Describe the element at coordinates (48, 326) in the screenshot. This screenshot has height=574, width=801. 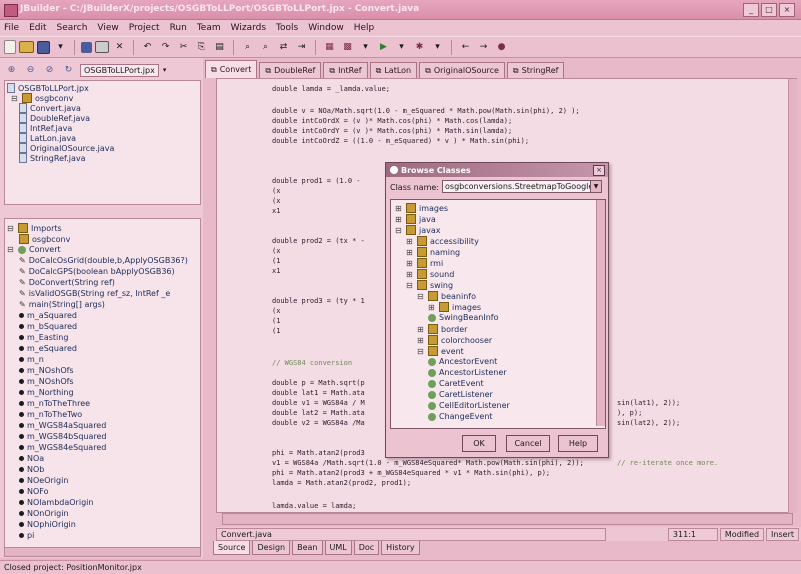
I see `structure-item: m_bSquared` at that location.